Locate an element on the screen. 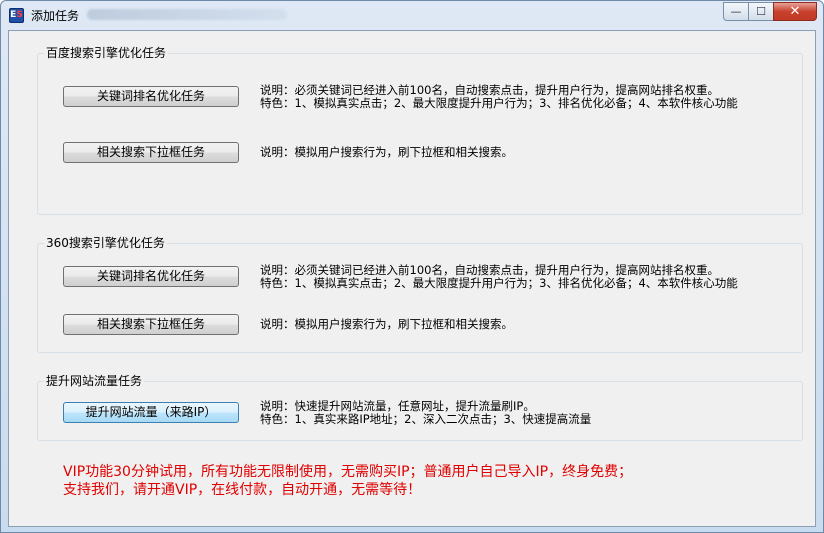 The image size is (824, 533). group-title-baidu: 百度搜索引擎优化任务 is located at coordinates (106, 53).